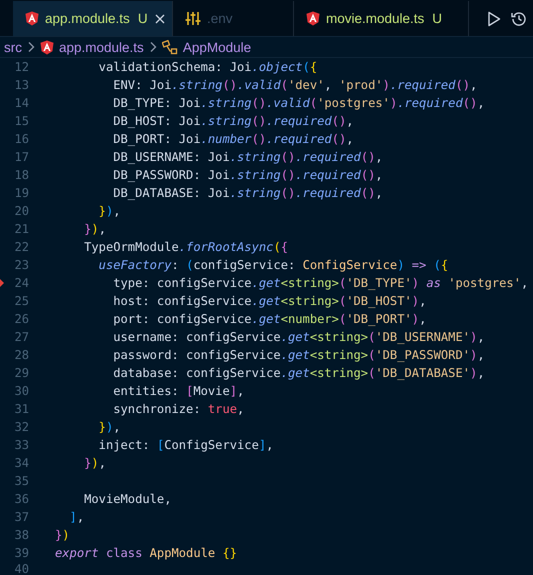 The width and height of the screenshot is (533, 575). What do you see at coordinates (21, 355) in the screenshot?
I see `line-number: 28` at bounding box center [21, 355].